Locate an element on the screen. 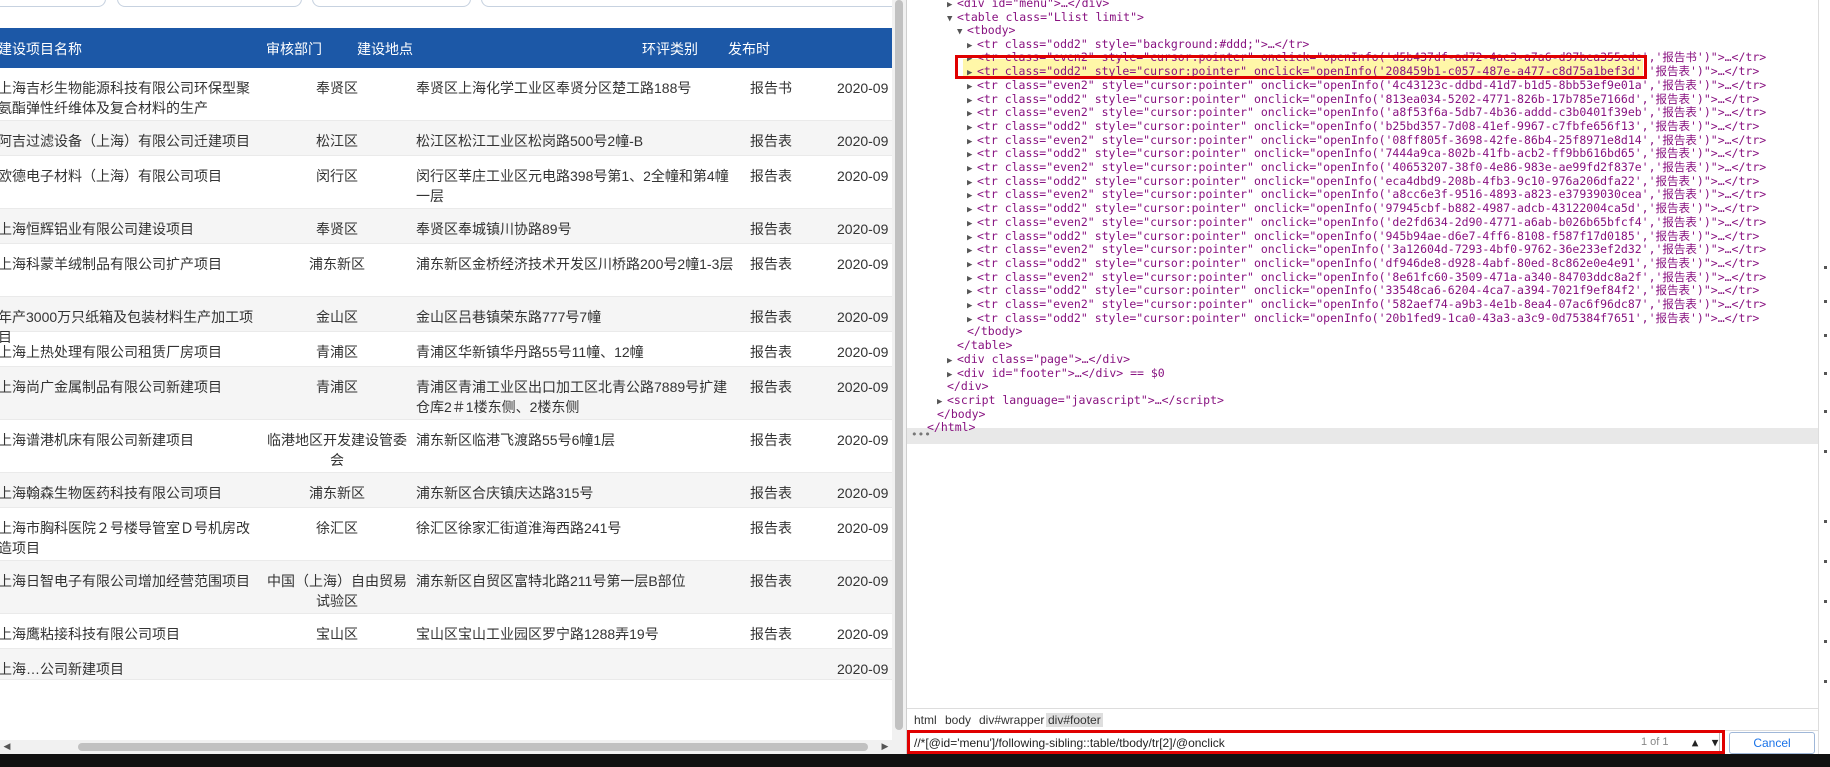  header-location: 建设地点 is located at coordinates (385, 49).